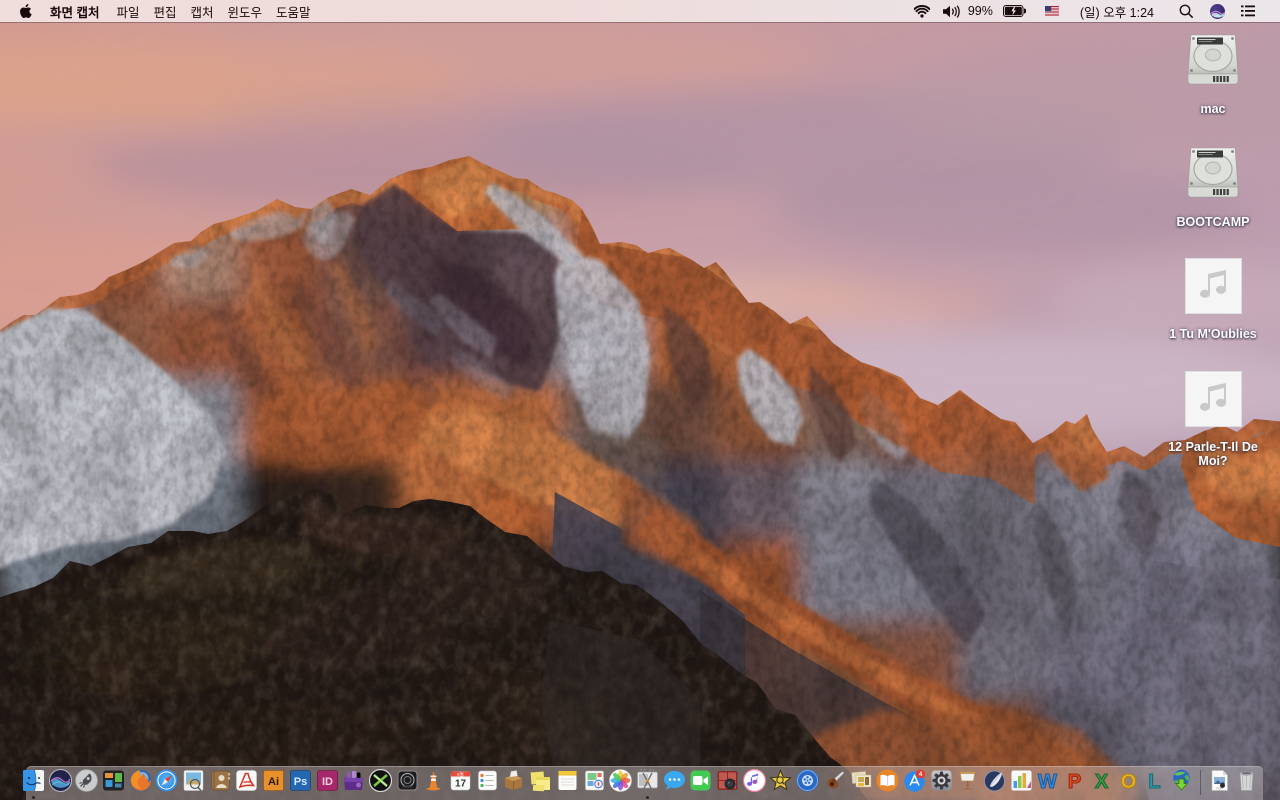  I want to click on svg-text: W, so click(1047, 781).